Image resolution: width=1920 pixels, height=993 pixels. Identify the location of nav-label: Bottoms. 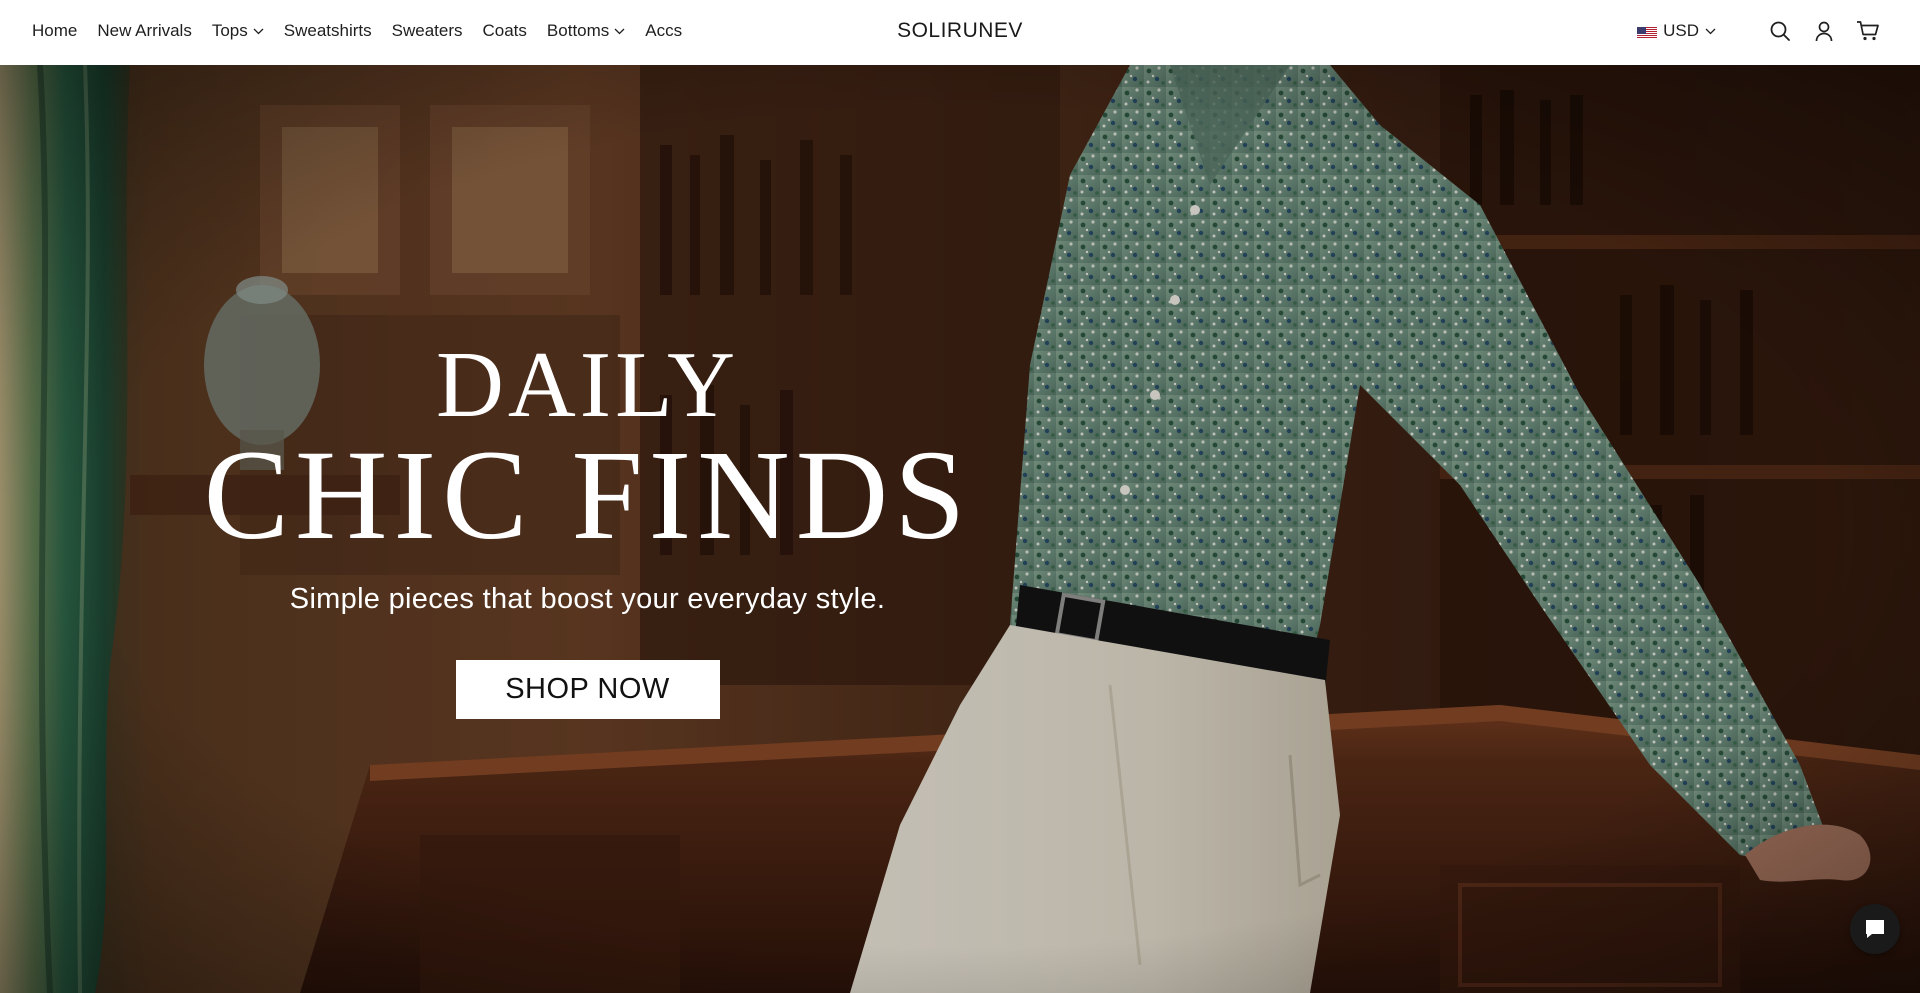
(578, 30).